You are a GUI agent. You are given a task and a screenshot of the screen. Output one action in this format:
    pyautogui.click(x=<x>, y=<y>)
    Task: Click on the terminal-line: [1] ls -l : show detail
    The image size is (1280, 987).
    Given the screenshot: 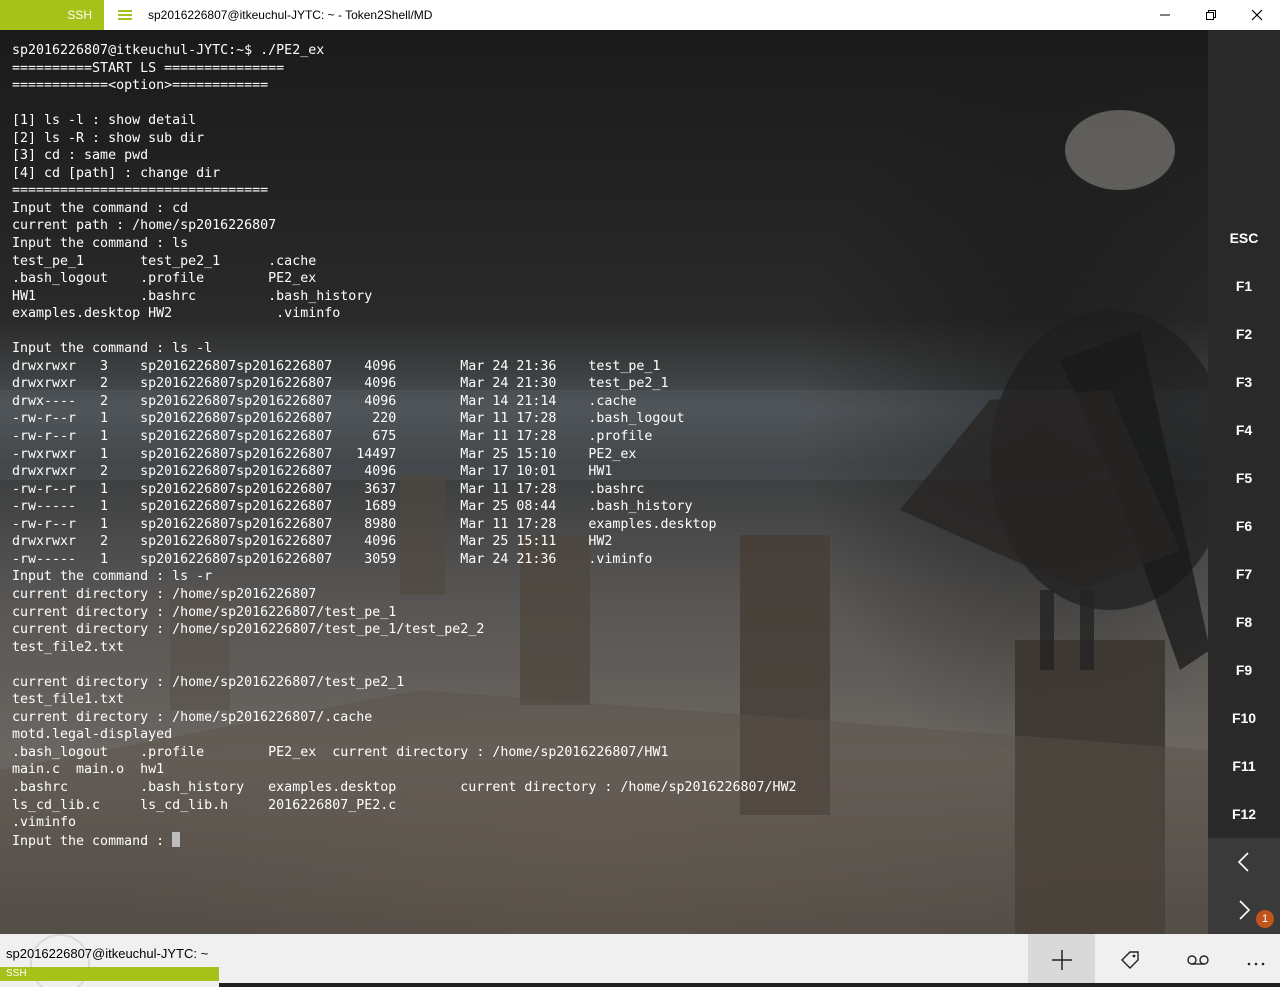 What is the action you would take?
    pyautogui.click(x=104, y=121)
    